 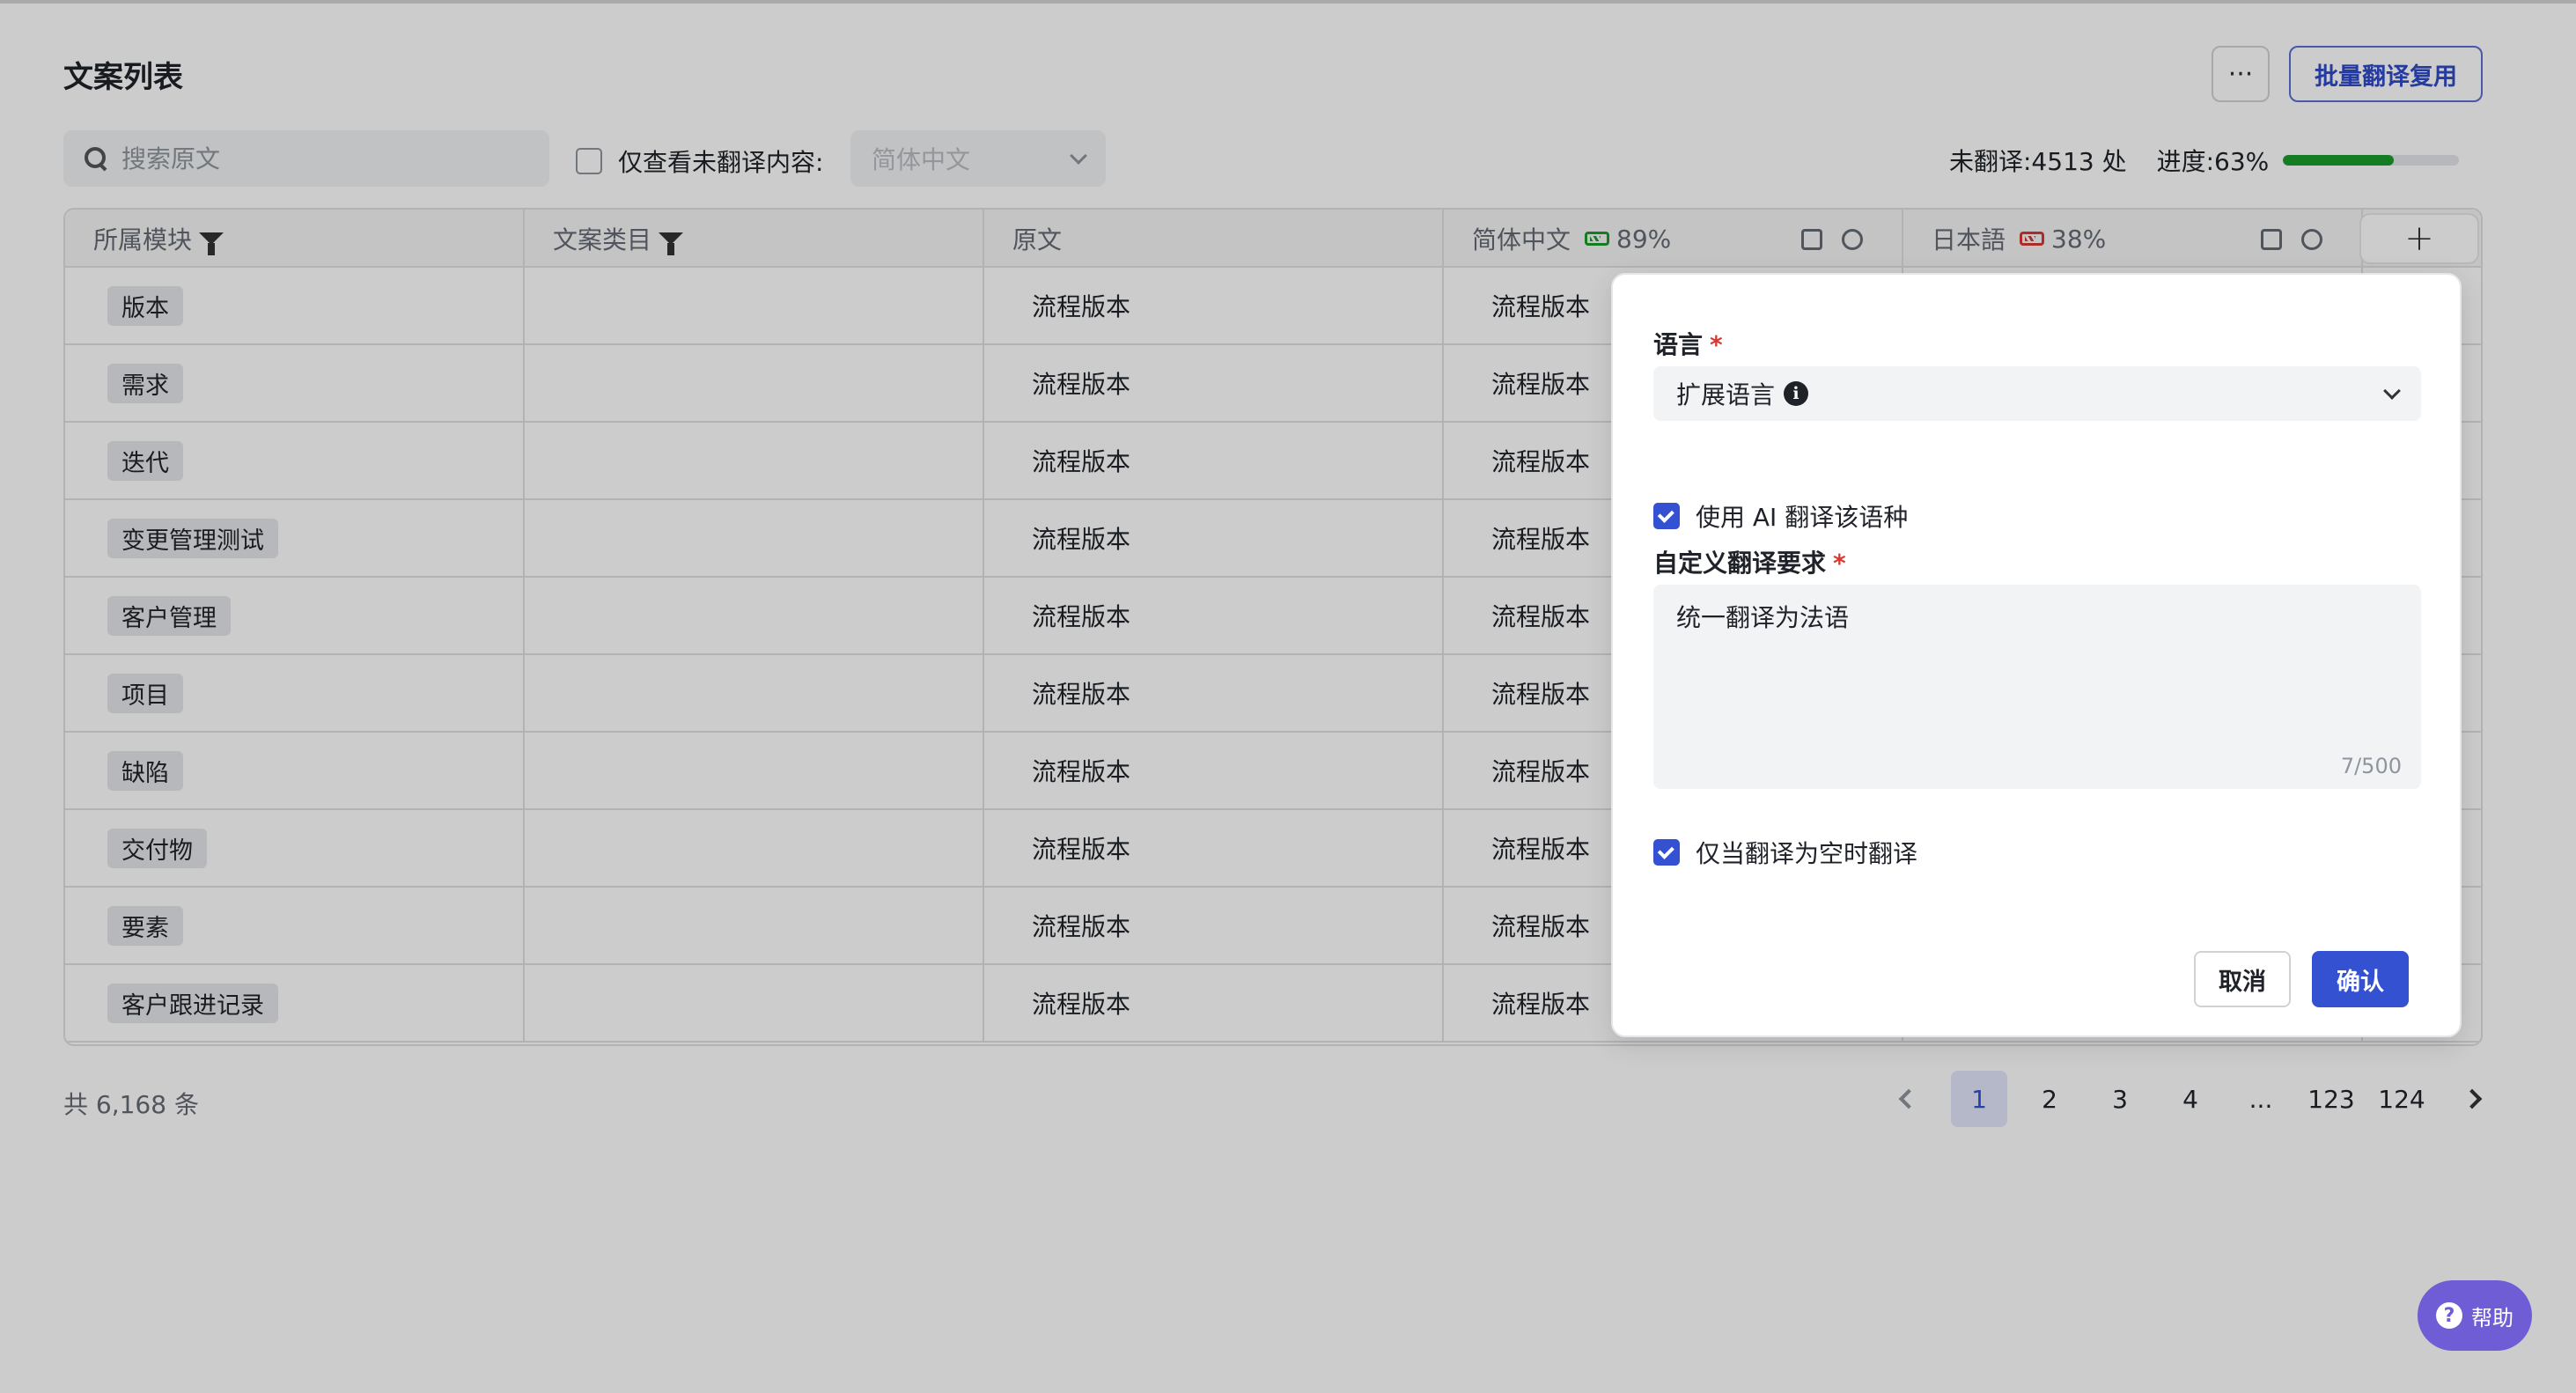 I want to click on custom-requirement-textarea: 统一翻译为法语 7/500, so click(x=2037, y=687).